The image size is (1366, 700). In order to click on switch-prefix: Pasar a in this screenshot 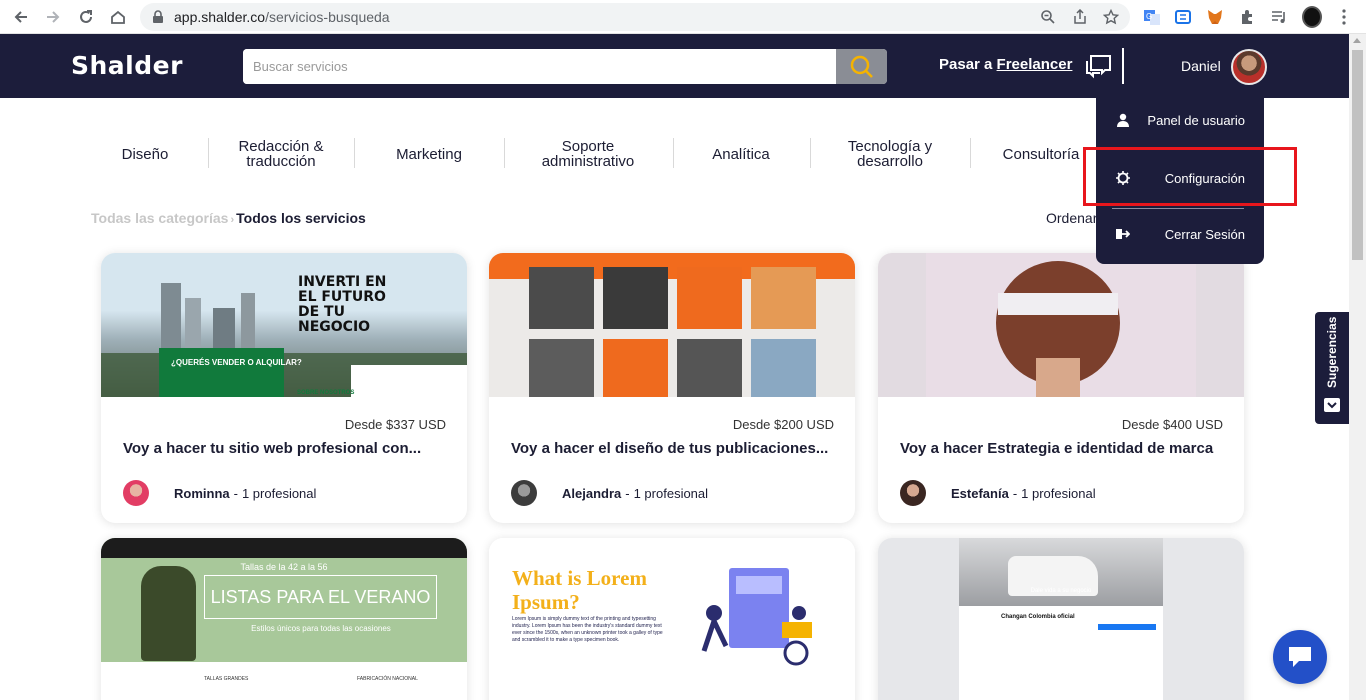, I will do `click(968, 64)`.